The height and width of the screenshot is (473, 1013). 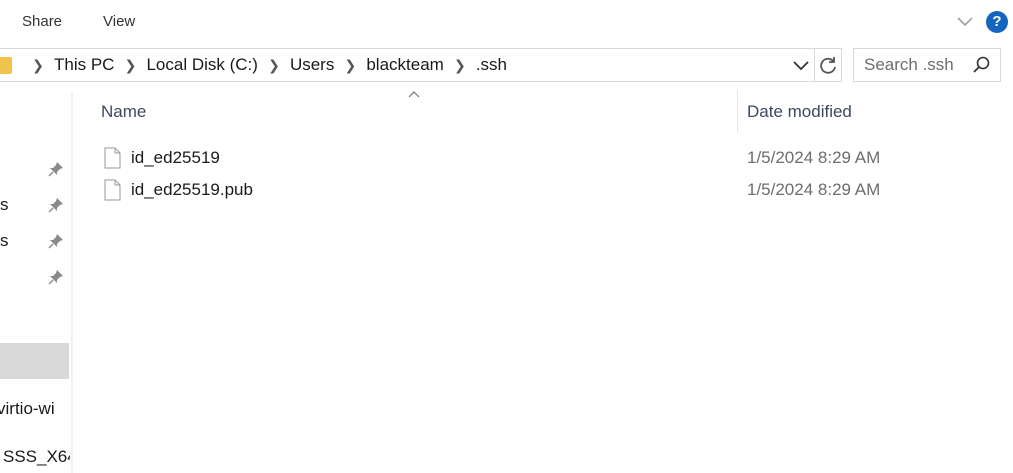 What do you see at coordinates (42, 21) in the screenshot?
I see `ribbon-tab-share: Share` at bounding box center [42, 21].